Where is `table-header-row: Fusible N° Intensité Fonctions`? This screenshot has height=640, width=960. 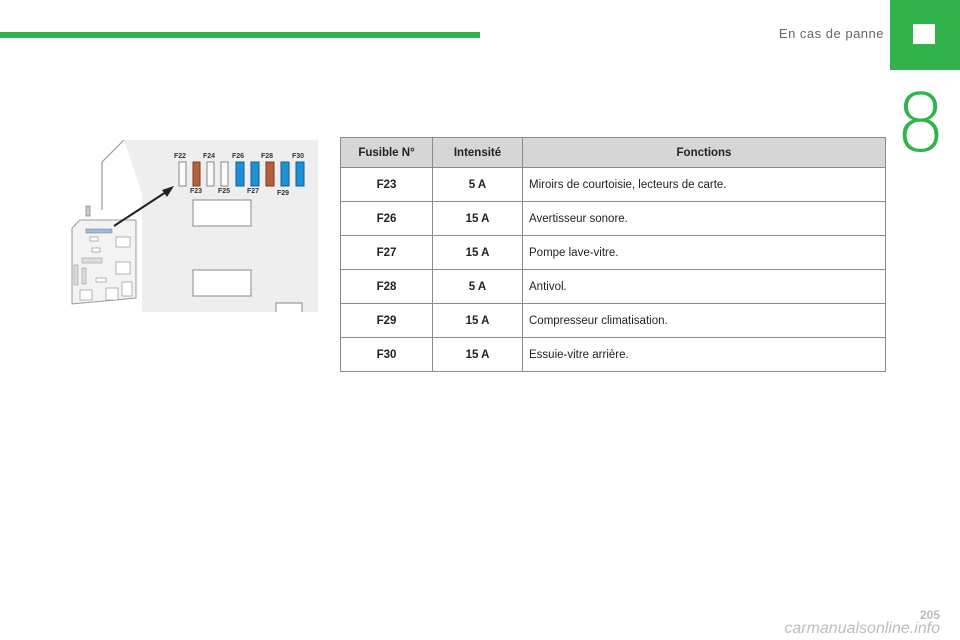
table-header-row: Fusible N° Intensité Fonctions is located at coordinates (613, 152).